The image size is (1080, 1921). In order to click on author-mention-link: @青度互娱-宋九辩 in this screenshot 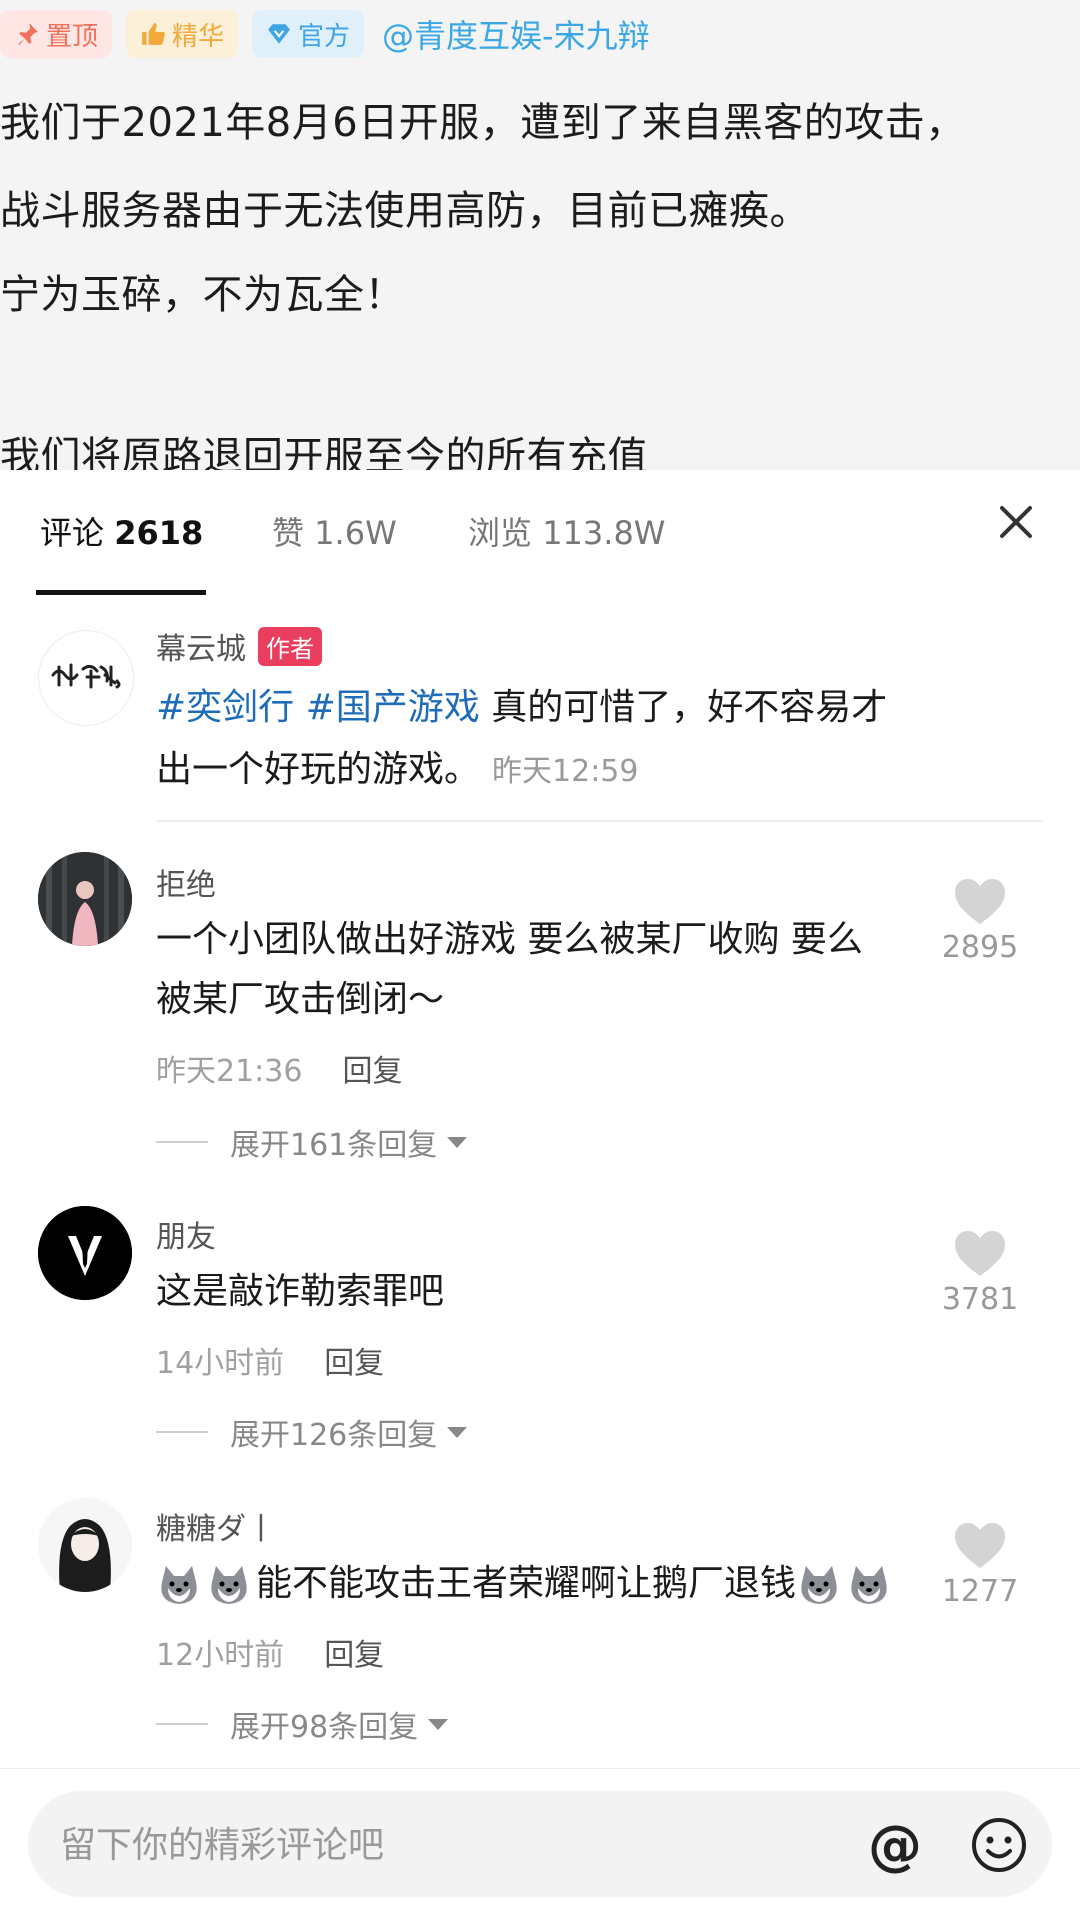, I will do `click(516, 34)`.